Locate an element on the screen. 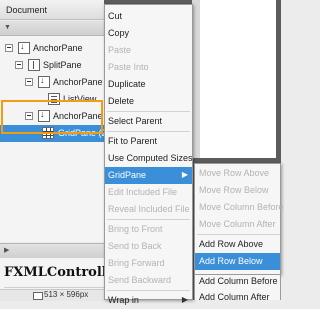 The image size is (320, 309). divider is located at coordinates (54, 287).